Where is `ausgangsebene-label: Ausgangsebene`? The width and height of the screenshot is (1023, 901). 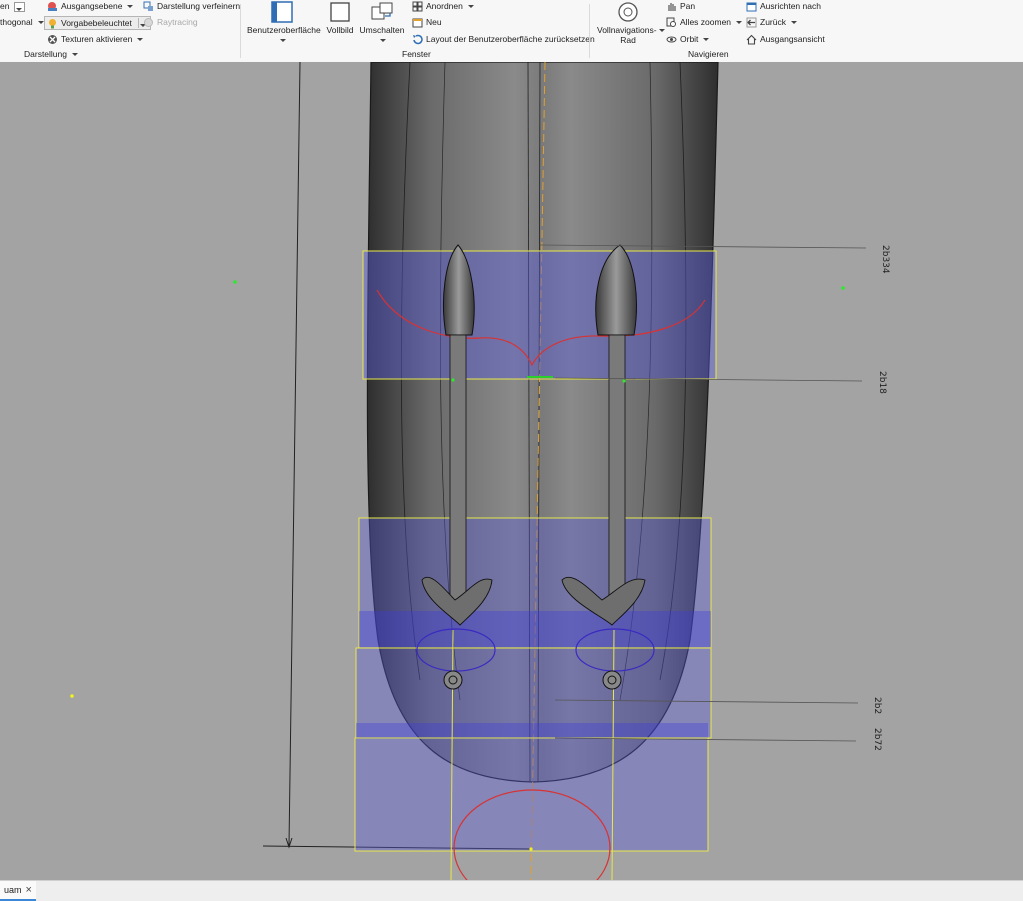
ausgangsebene-label: Ausgangsebene is located at coordinates (92, 6).